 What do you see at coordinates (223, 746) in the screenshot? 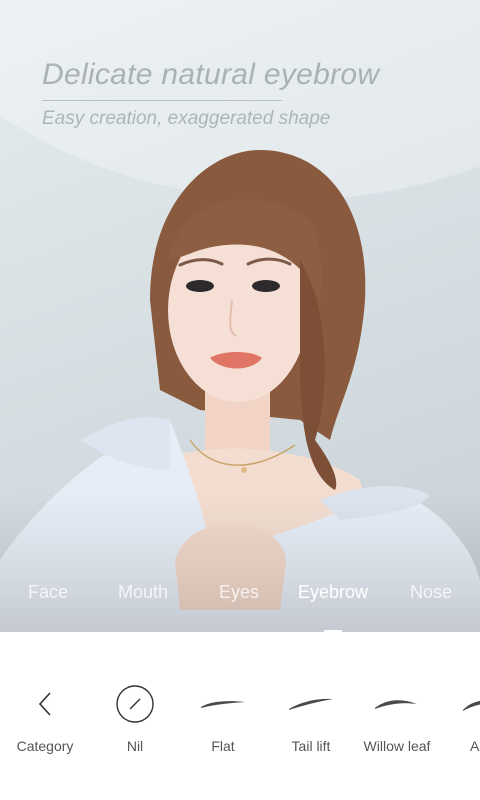
I see `option-label: Flat` at bounding box center [223, 746].